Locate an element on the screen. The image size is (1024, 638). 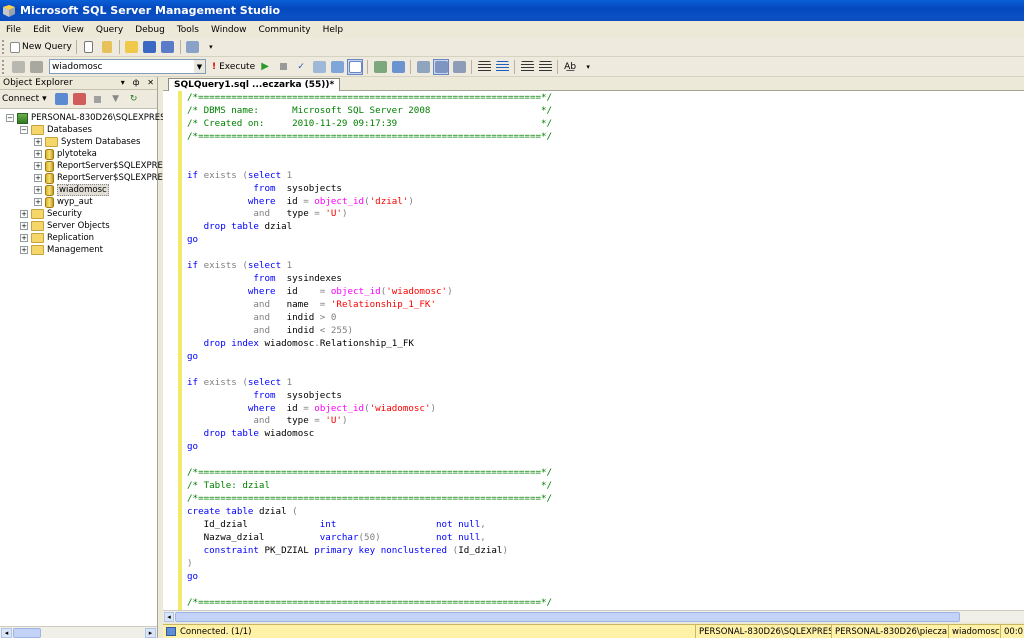
editor-hscrollbar: ◂ is located at coordinates (593, 616).